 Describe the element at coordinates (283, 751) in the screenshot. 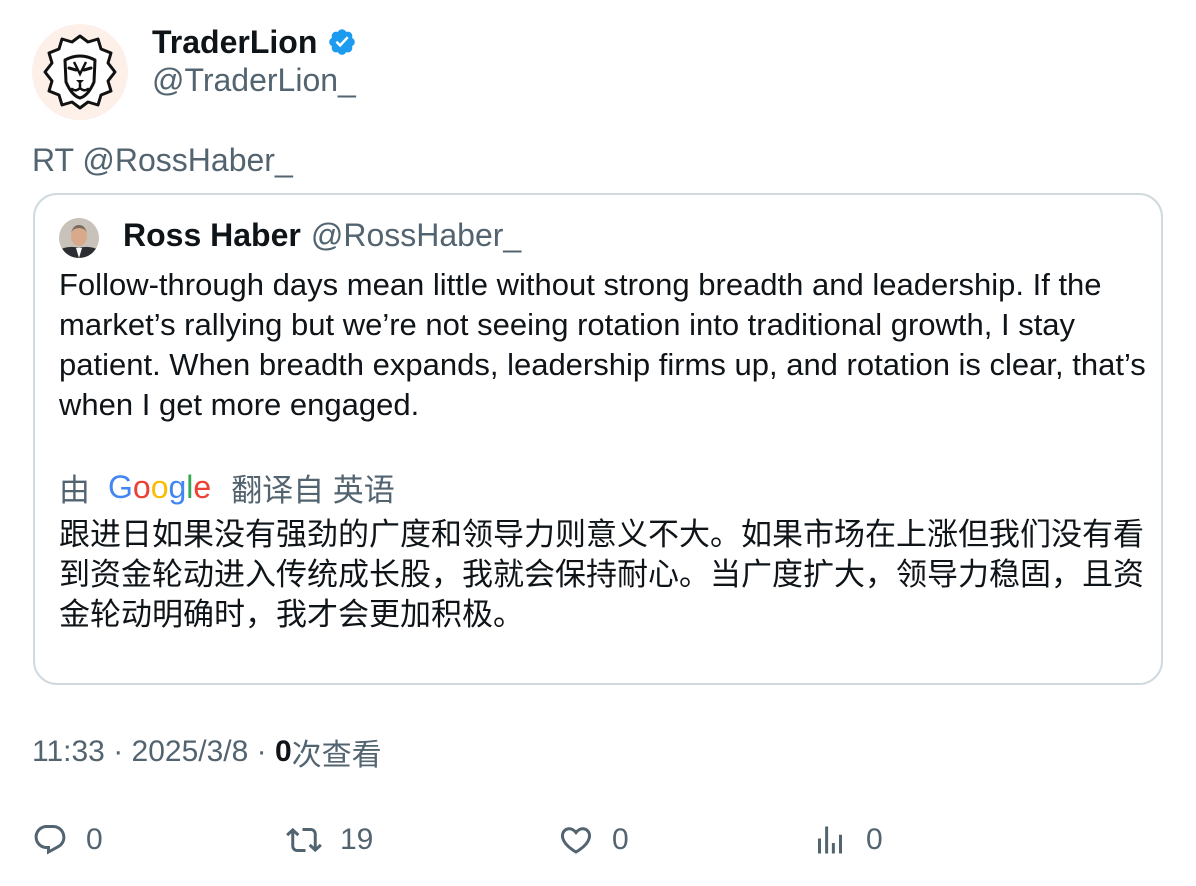

I see `views-count: 0` at that location.